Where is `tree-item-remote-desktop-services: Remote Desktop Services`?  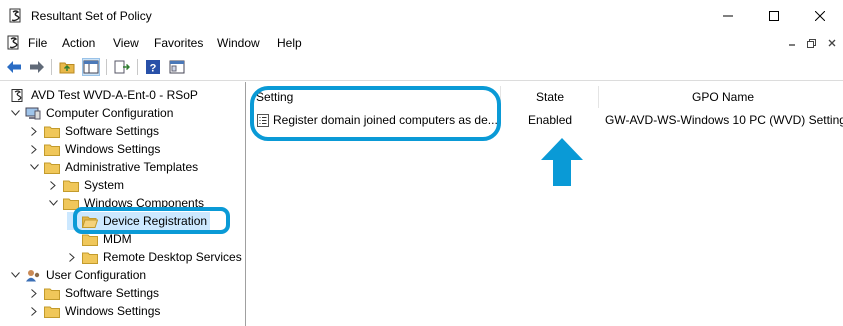 tree-item-remote-desktop-services: Remote Desktop Services is located at coordinates (154, 257).